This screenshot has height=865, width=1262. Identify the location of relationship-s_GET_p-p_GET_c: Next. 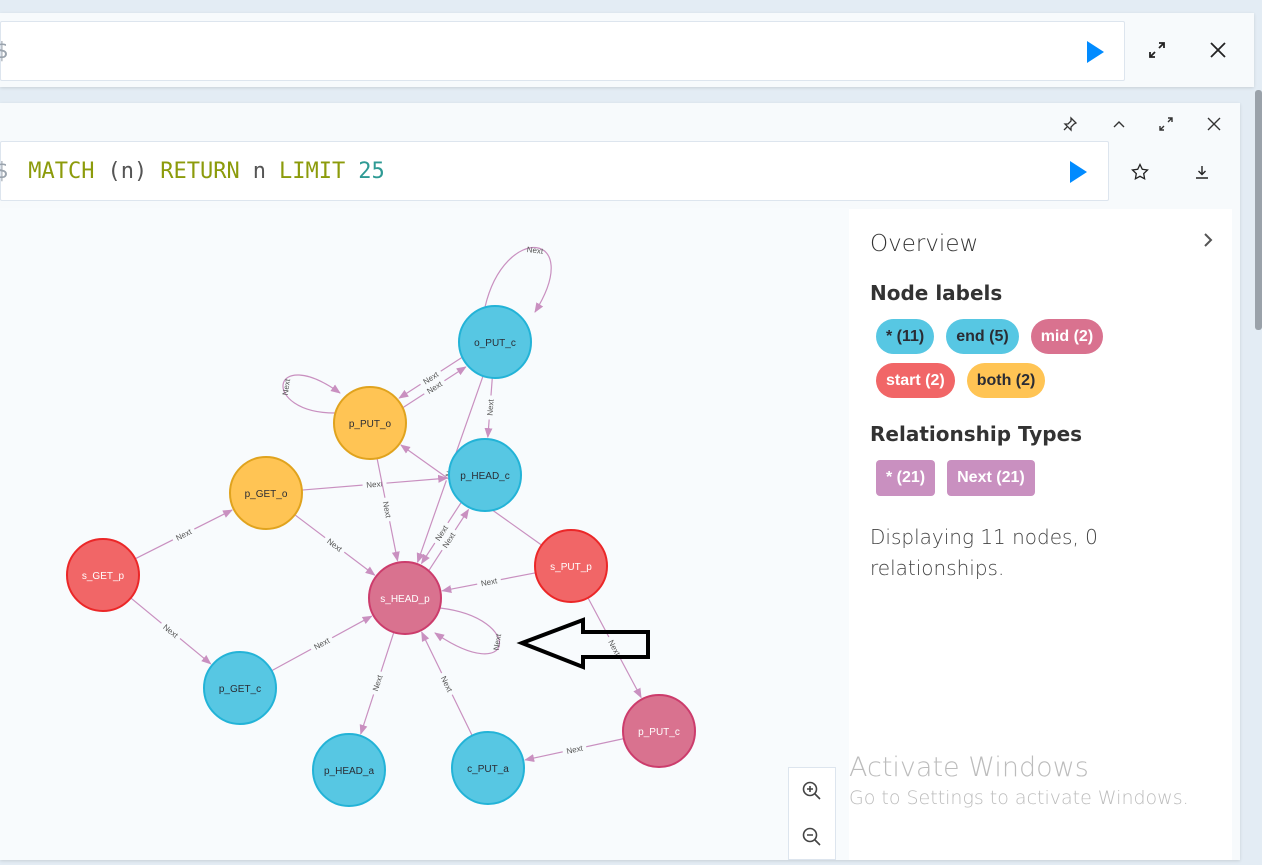
(171, 631).